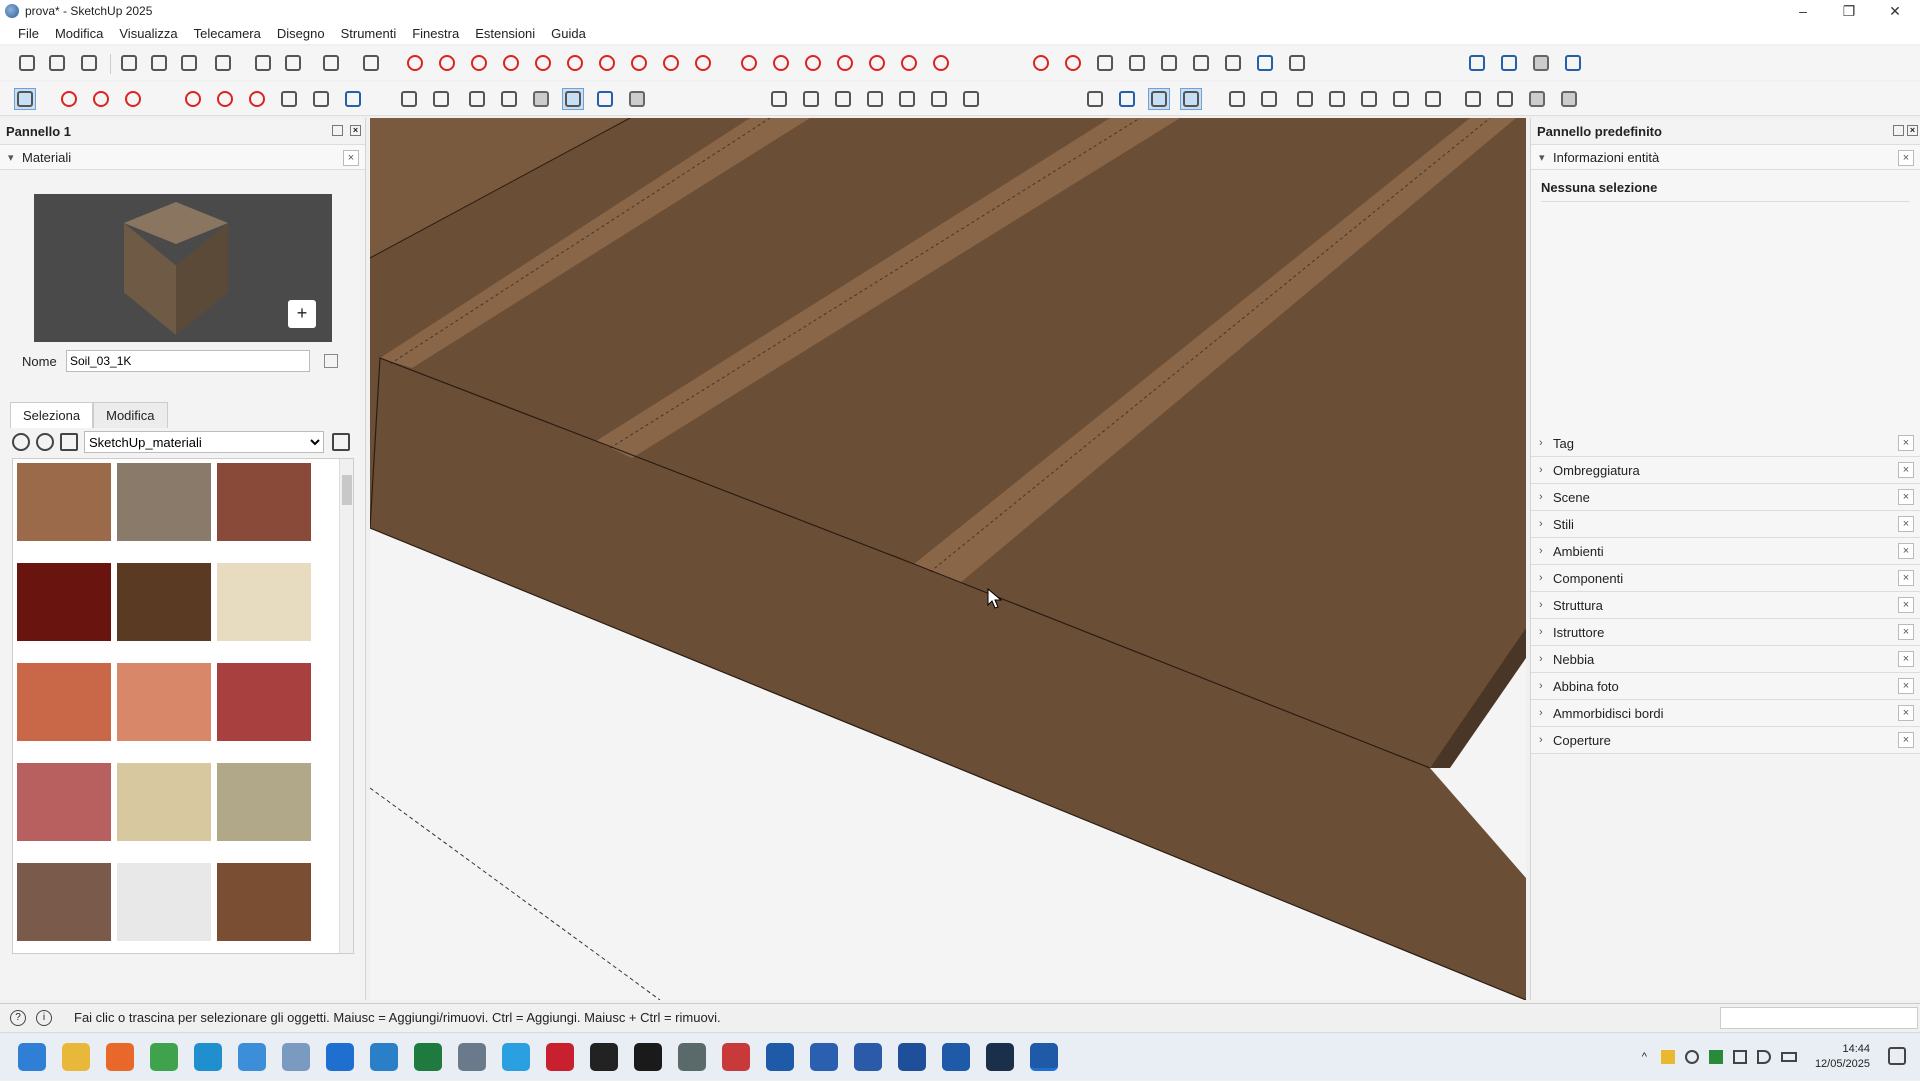 This screenshot has width=1920, height=1081. What do you see at coordinates (1269, 99) in the screenshot?
I see `sandbox-from-scratch-icon` at bounding box center [1269, 99].